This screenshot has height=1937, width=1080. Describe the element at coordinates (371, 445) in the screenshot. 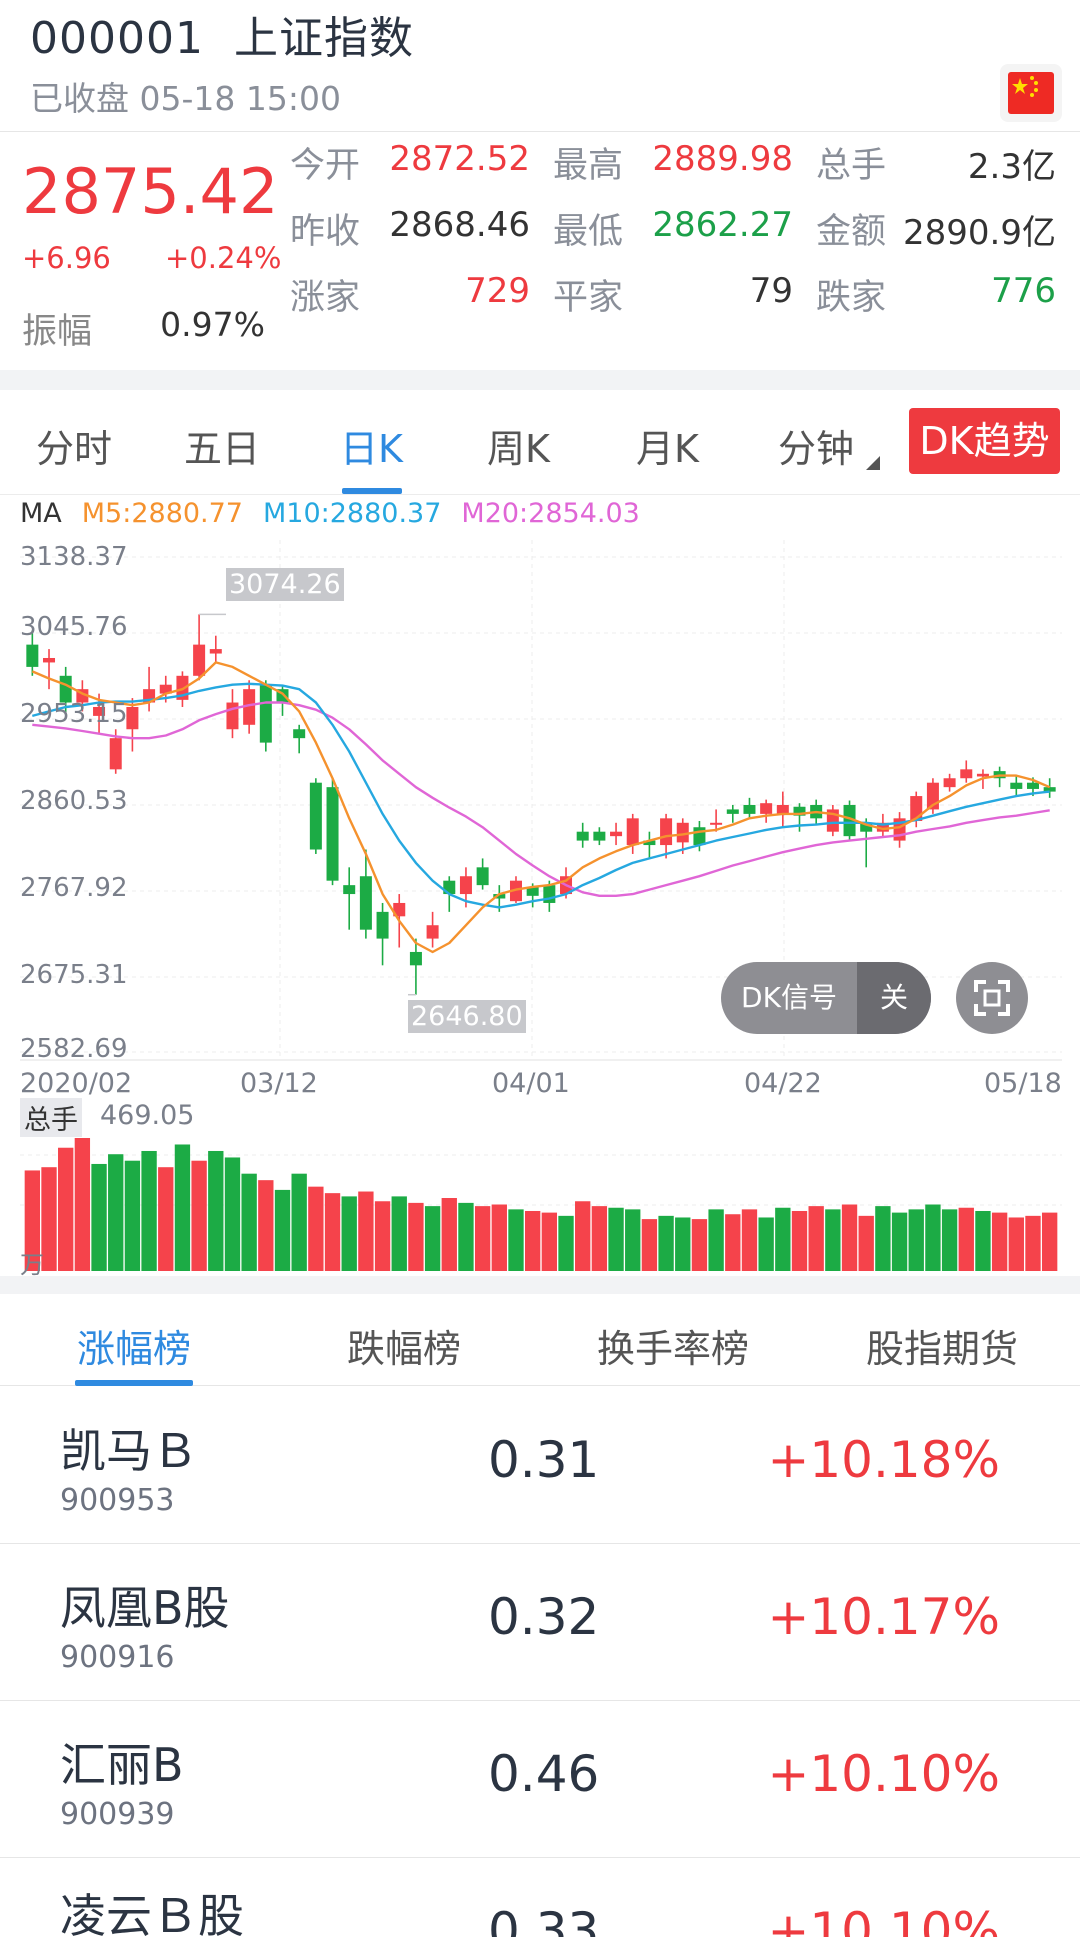

I see `tab-daily-k: 日K` at that location.